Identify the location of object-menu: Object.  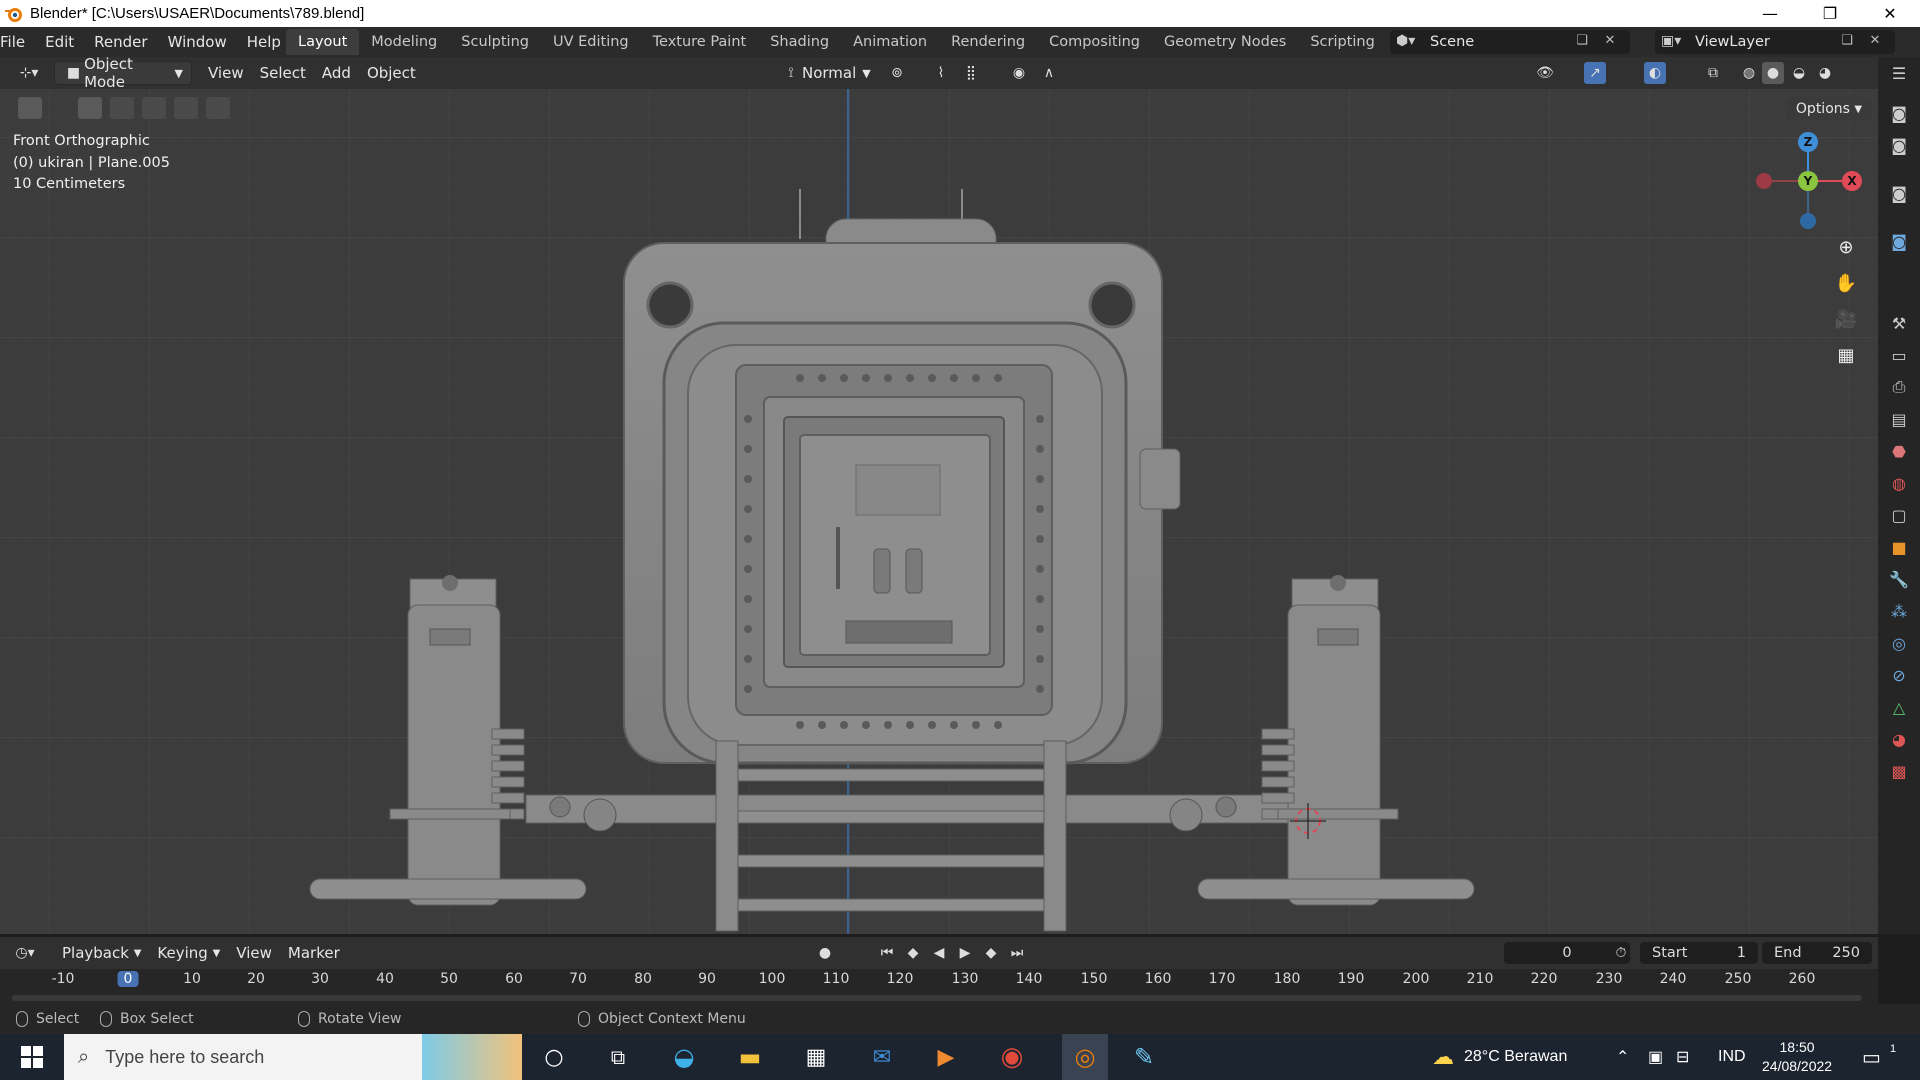
(391, 73).